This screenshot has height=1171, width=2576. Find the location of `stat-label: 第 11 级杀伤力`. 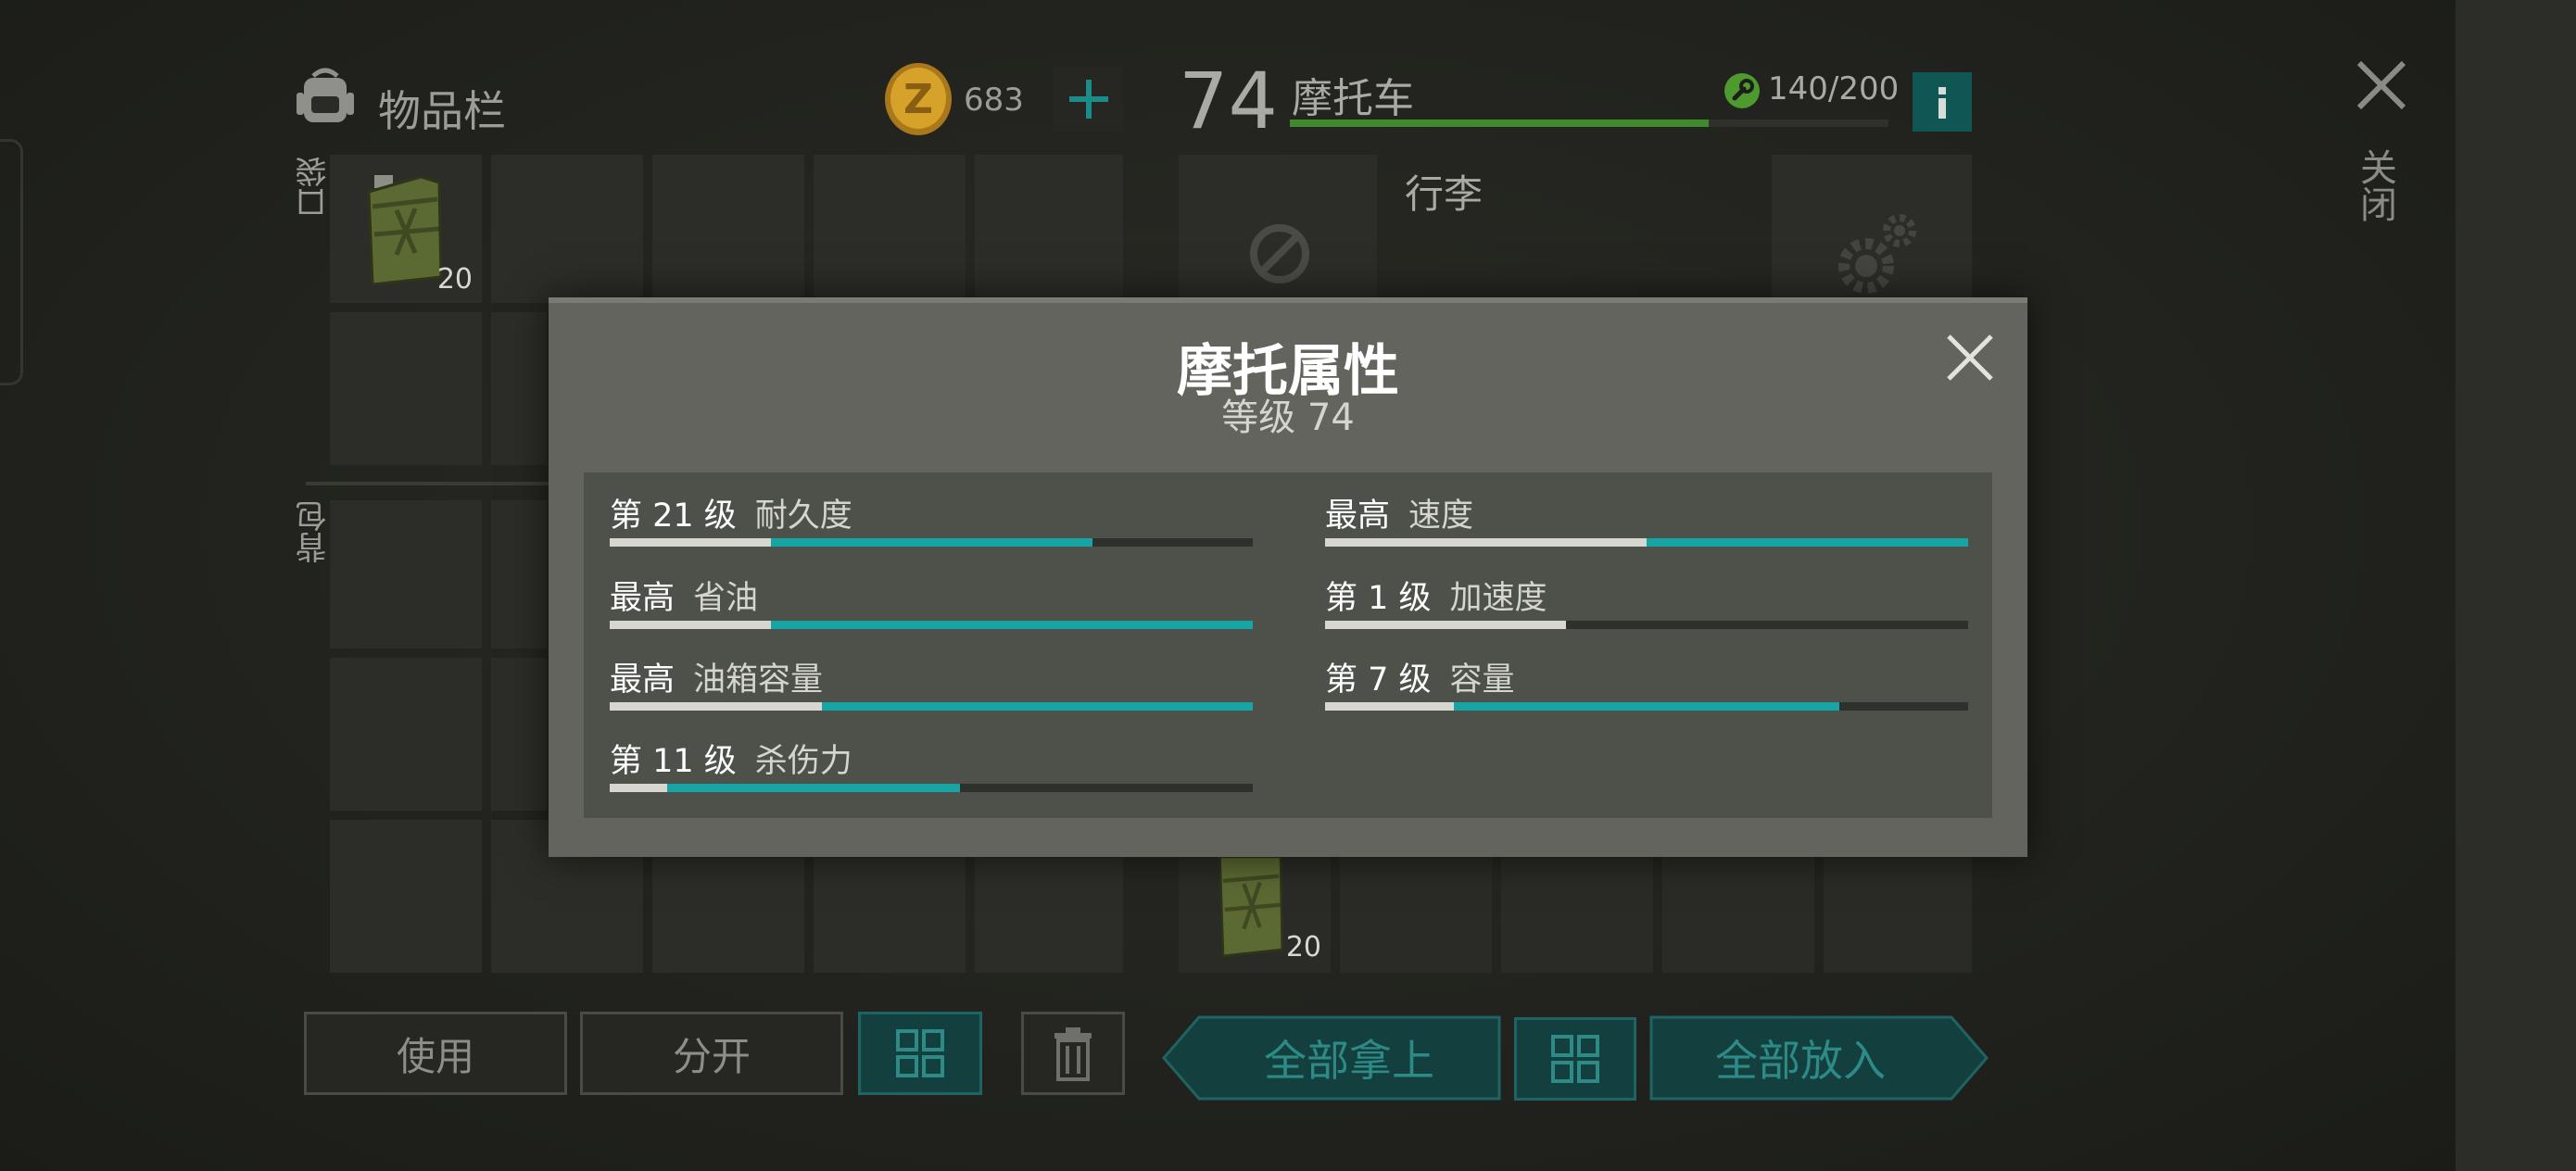

stat-label: 第 11 级杀伤力 is located at coordinates (731, 758).